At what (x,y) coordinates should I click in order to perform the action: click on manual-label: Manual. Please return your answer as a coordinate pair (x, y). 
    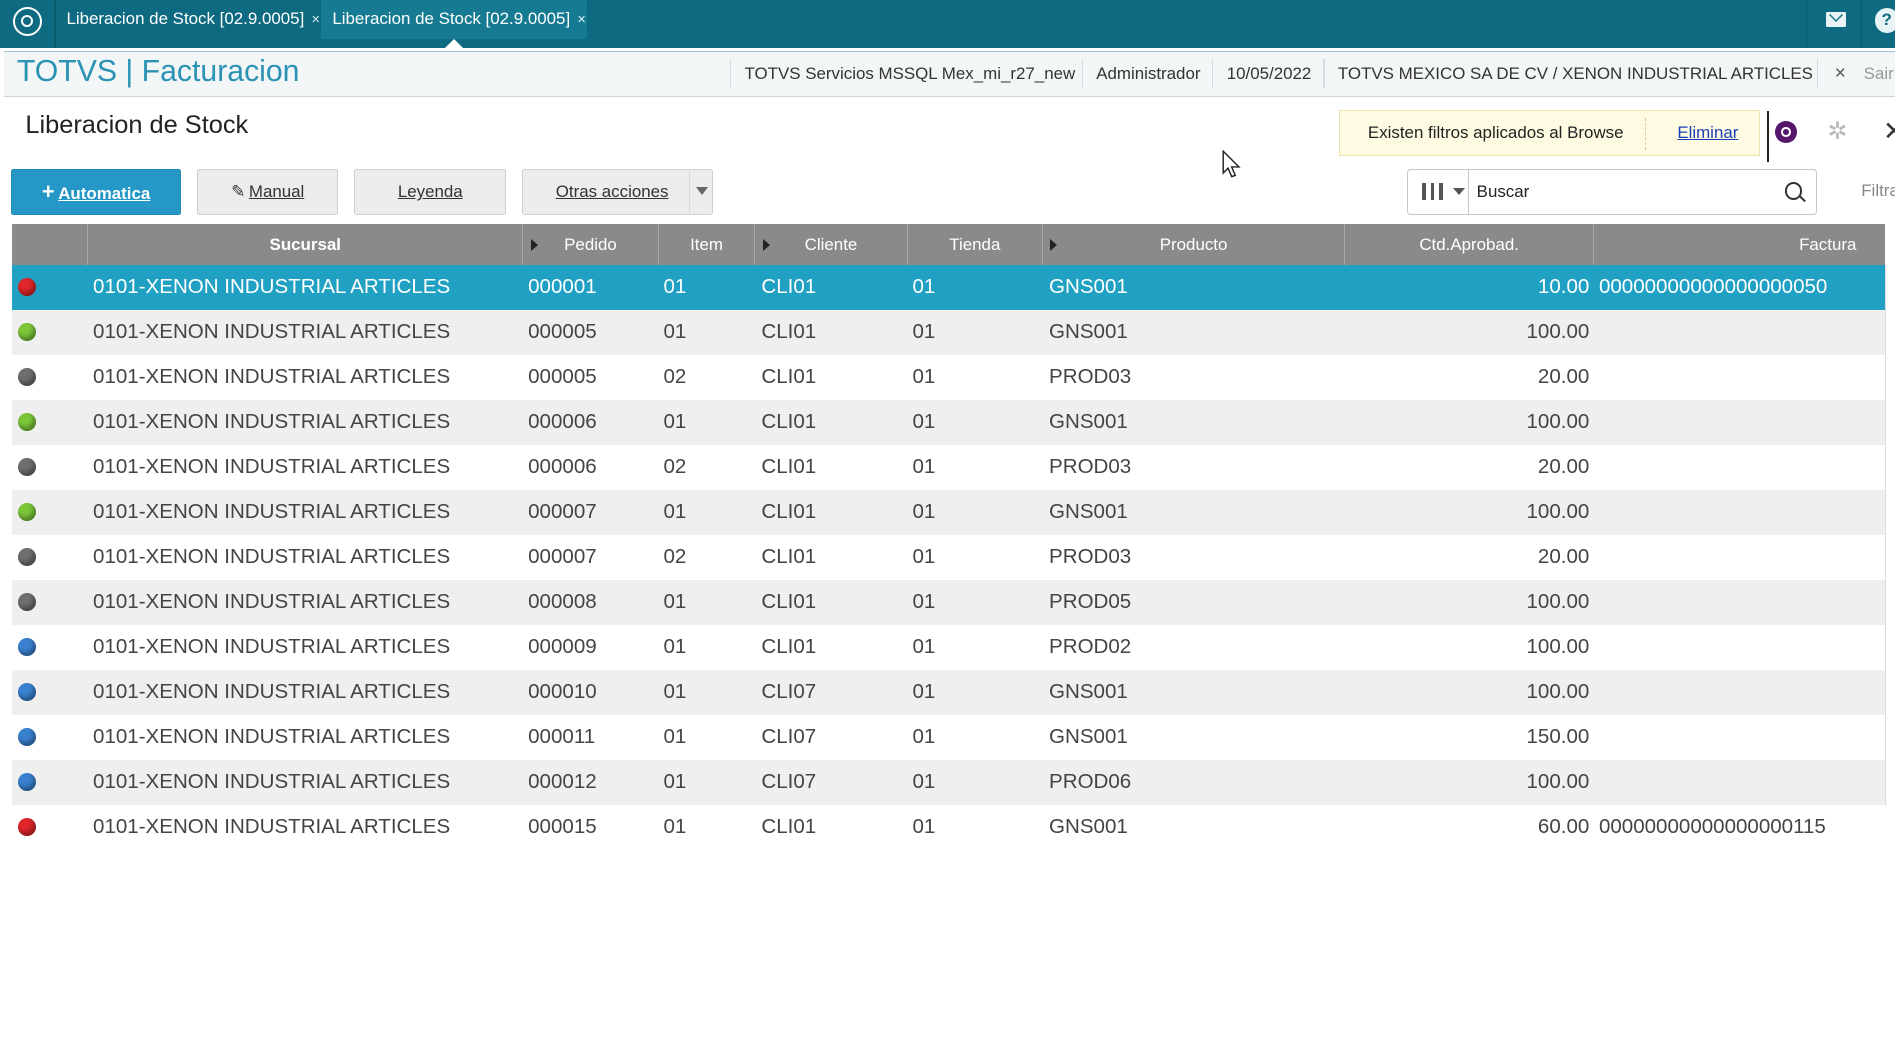
    Looking at the image, I should click on (276, 192).